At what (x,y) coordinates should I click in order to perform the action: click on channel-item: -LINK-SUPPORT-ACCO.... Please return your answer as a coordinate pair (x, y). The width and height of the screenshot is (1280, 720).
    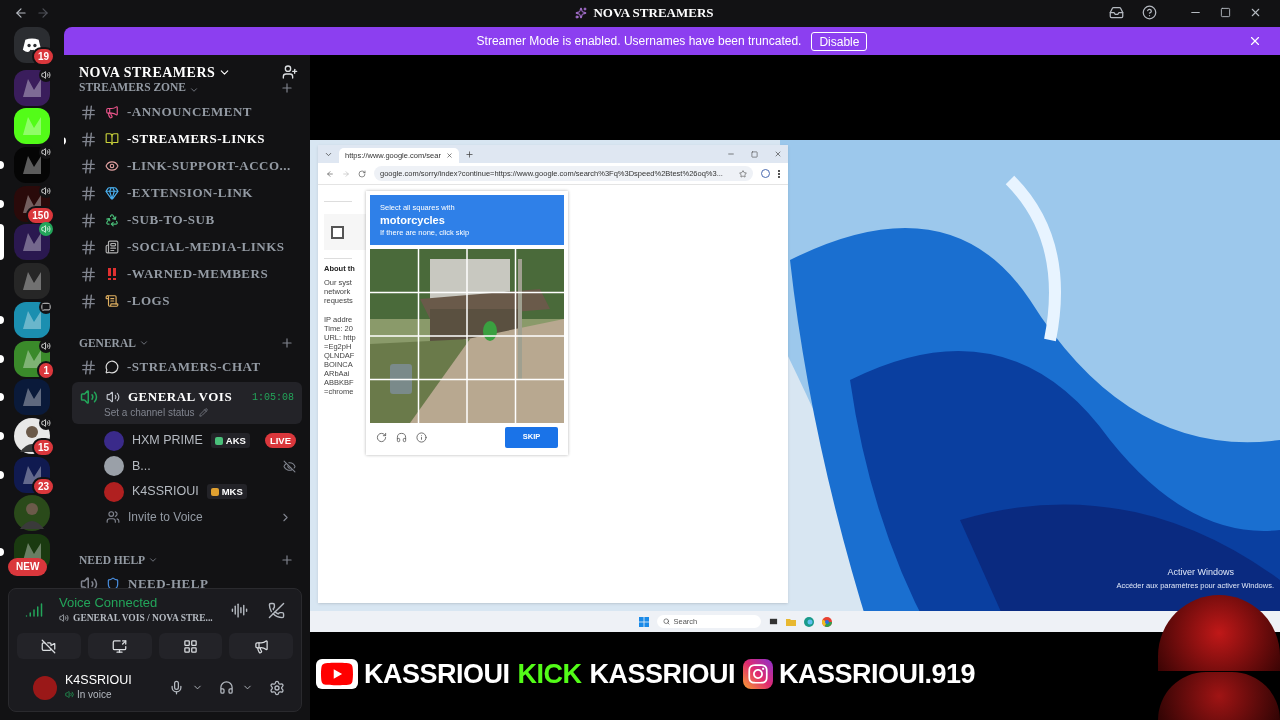
    Looking at the image, I should click on (187, 166).